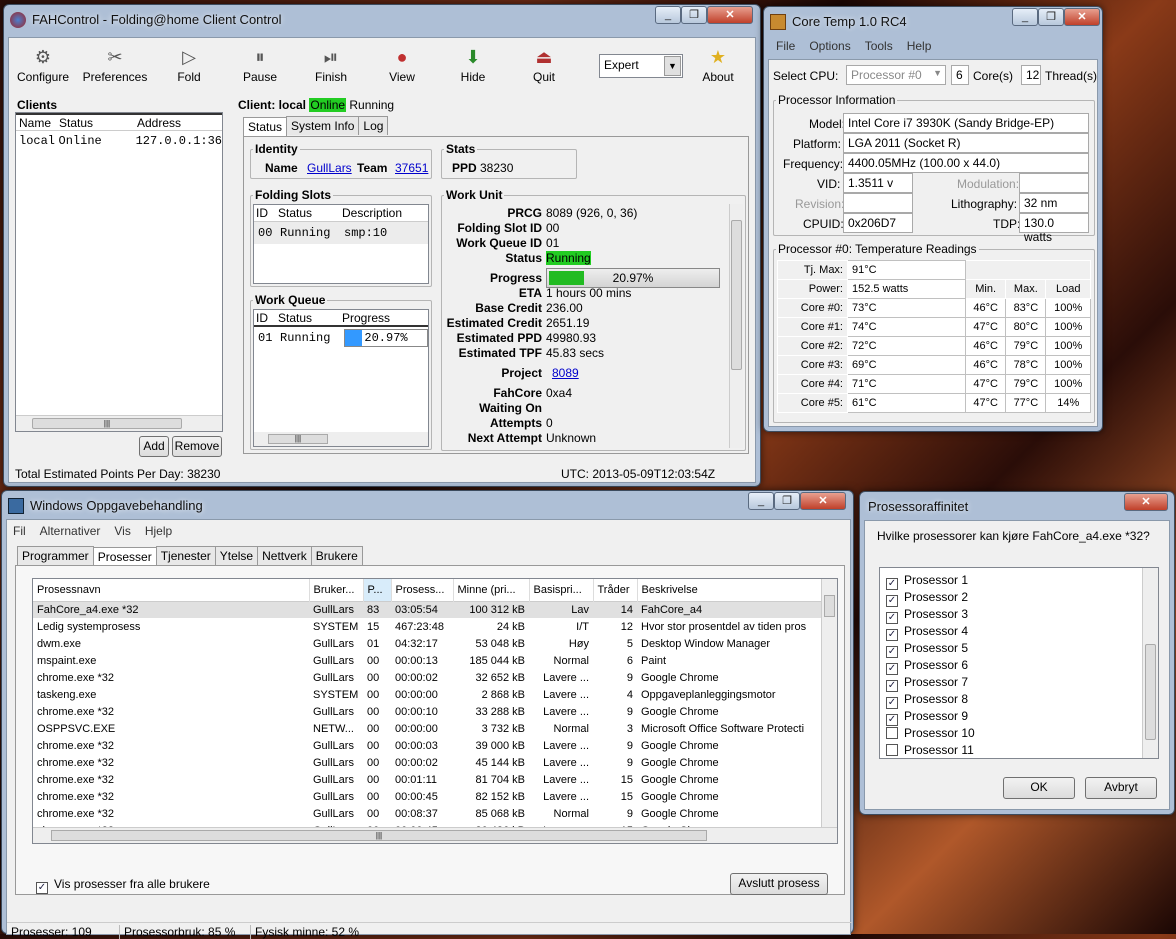 This screenshot has width=1176, height=939. Describe the element at coordinates (779, 884) in the screenshot. I see `end-process-button: Avslutt prosess` at that location.